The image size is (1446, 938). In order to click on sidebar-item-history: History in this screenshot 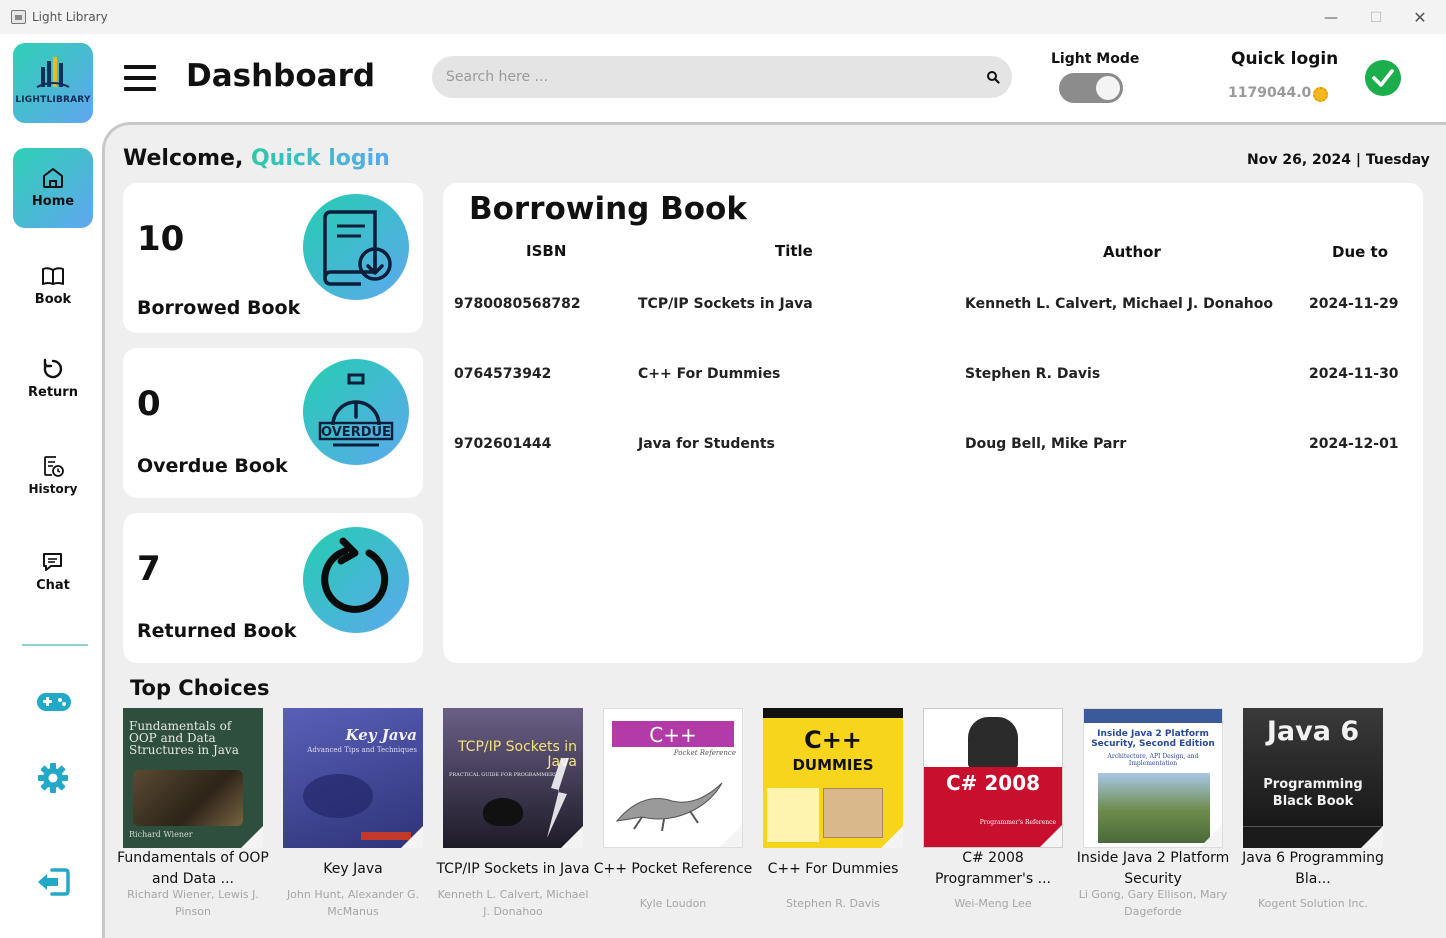, I will do `click(53, 476)`.